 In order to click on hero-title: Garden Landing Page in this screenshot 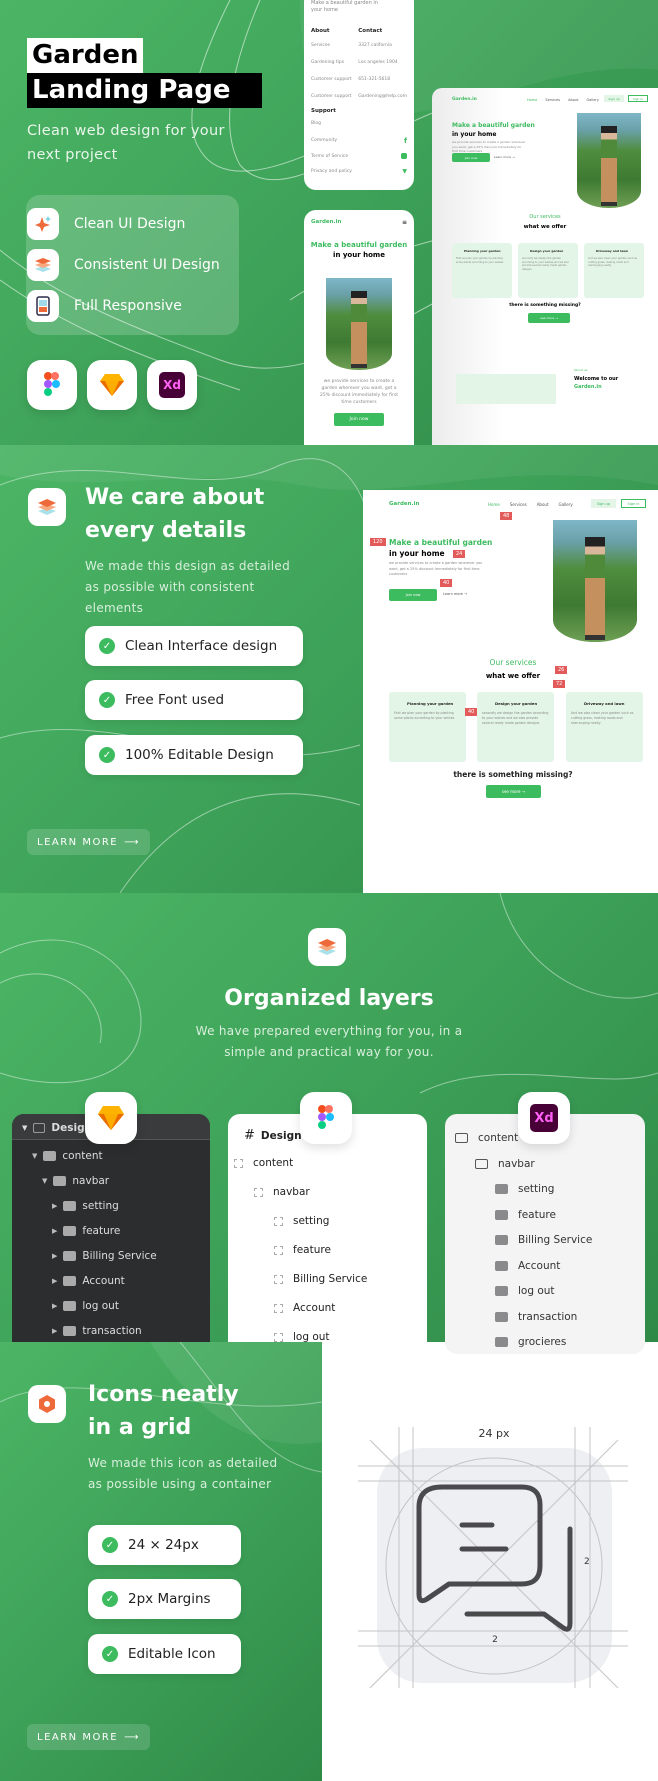, I will do `click(145, 73)`.